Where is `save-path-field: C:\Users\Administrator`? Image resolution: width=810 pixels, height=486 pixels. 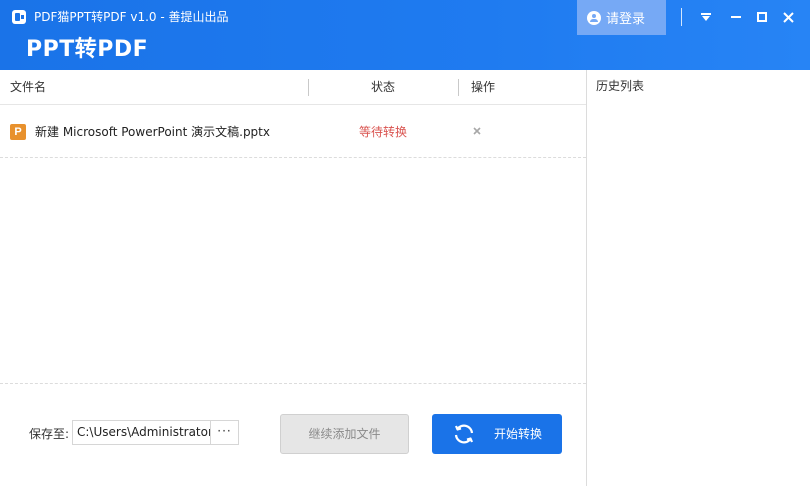 save-path-field: C:\Users\Administrator is located at coordinates (141, 432).